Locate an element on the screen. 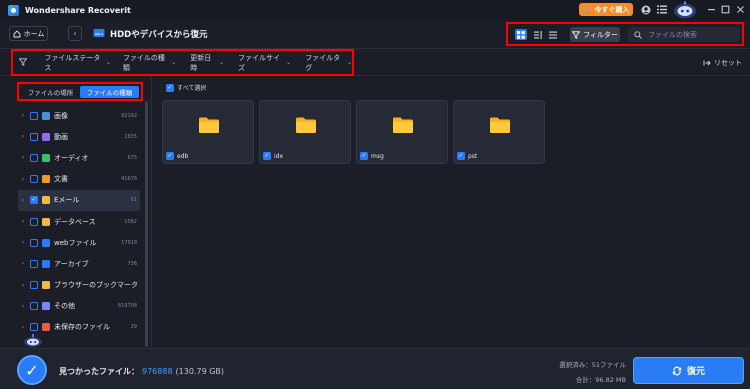 This screenshot has width=750, height=389. folder-name: pst is located at coordinates (473, 156).